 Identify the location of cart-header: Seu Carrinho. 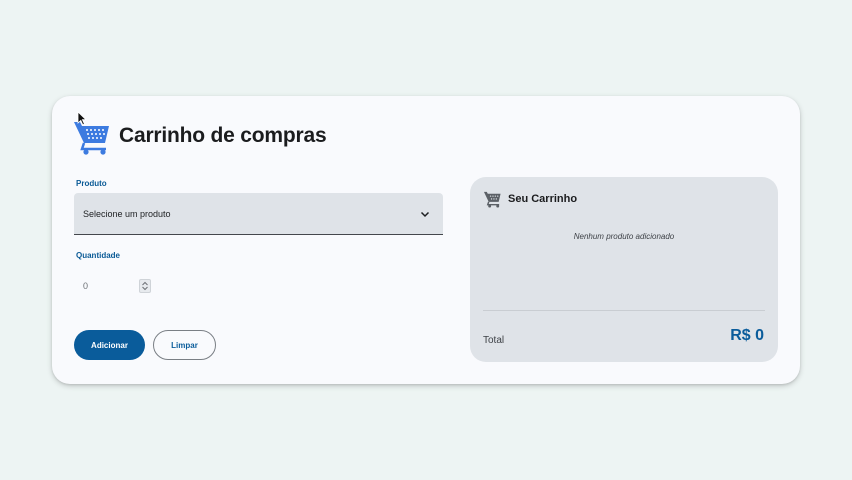
(530, 198).